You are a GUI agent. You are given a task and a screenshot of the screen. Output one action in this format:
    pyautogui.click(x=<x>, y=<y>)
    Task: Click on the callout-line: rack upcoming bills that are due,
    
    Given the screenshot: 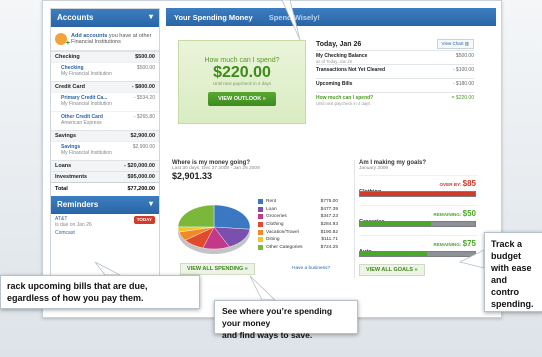 What is the action you would take?
    pyautogui.click(x=77, y=286)
    